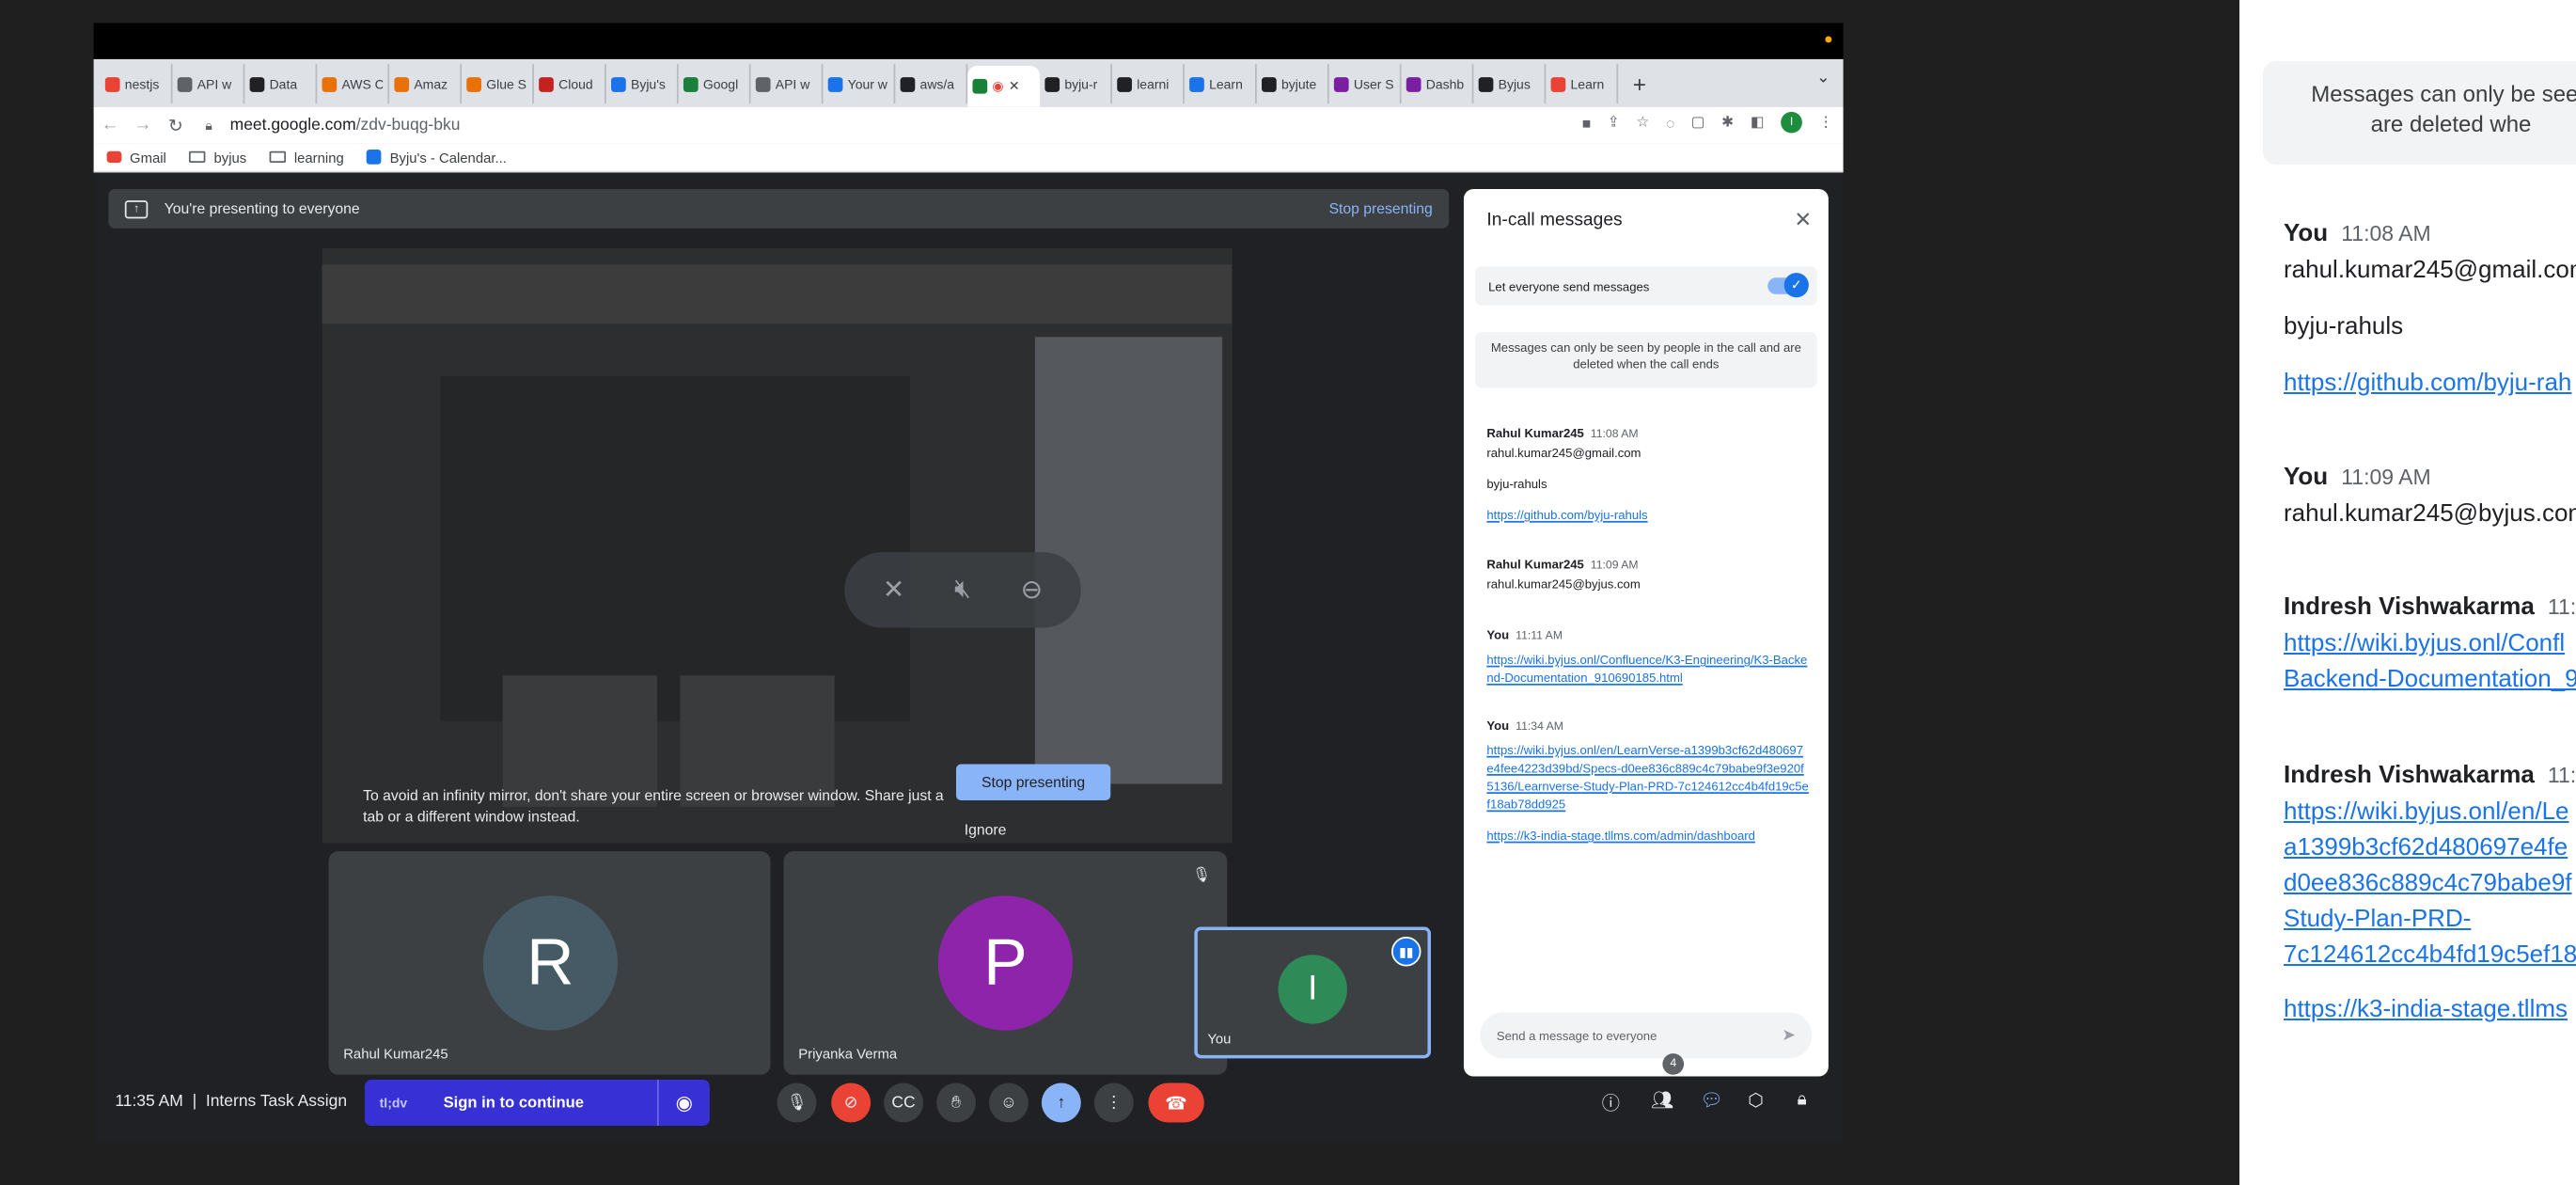 This screenshot has width=2576, height=1185. I want to click on tab-close-icon: ✕, so click(1014, 86).